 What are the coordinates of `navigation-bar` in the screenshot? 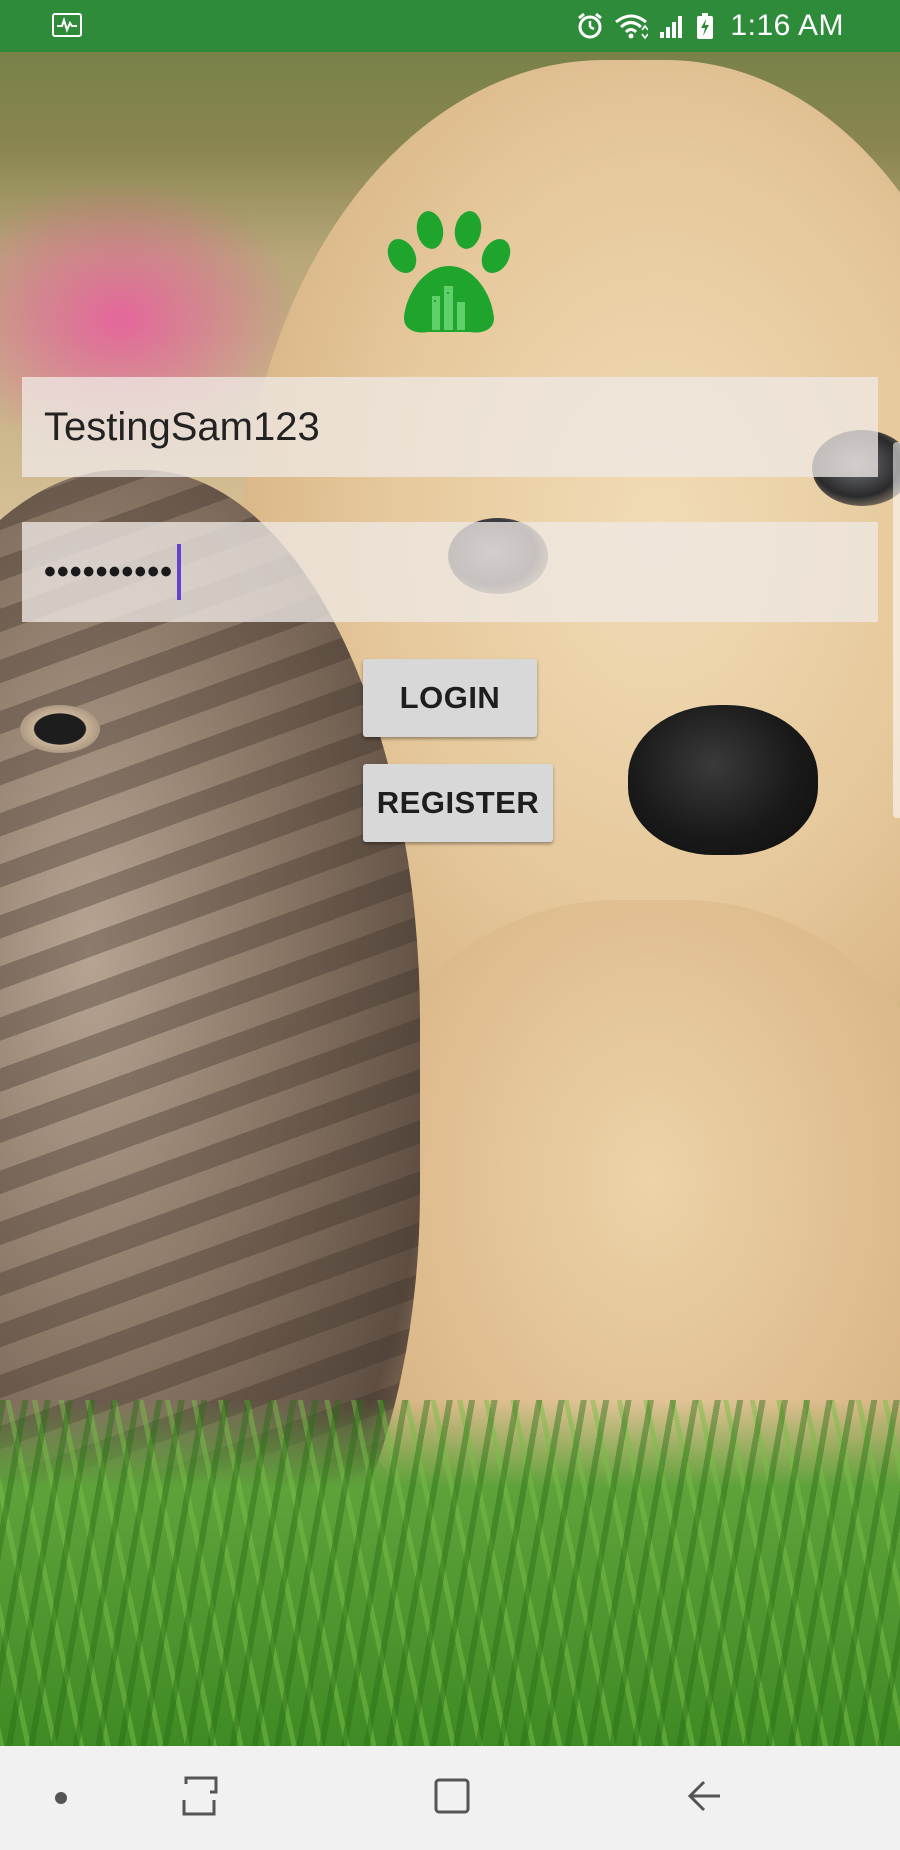 It's located at (450, 1798).